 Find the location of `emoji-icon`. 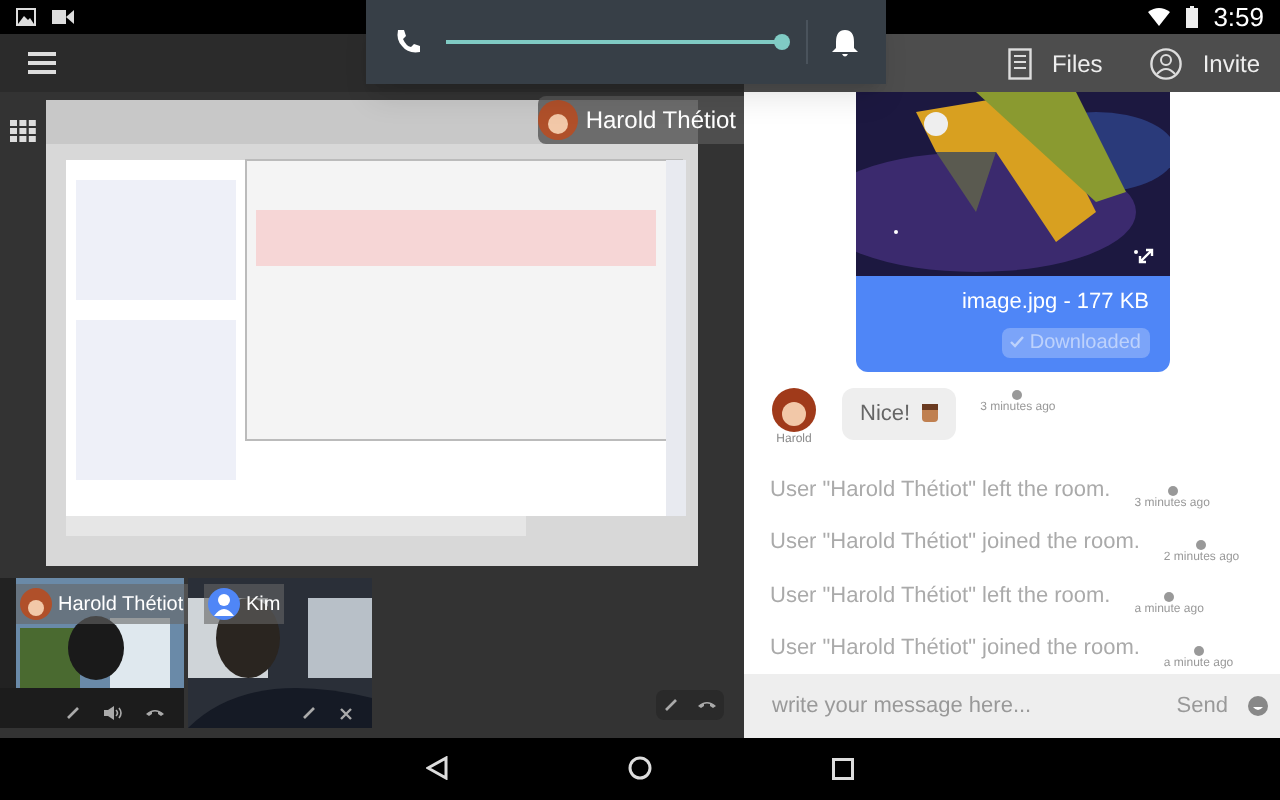

emoji-icon is located at coordinates (1258, 705).